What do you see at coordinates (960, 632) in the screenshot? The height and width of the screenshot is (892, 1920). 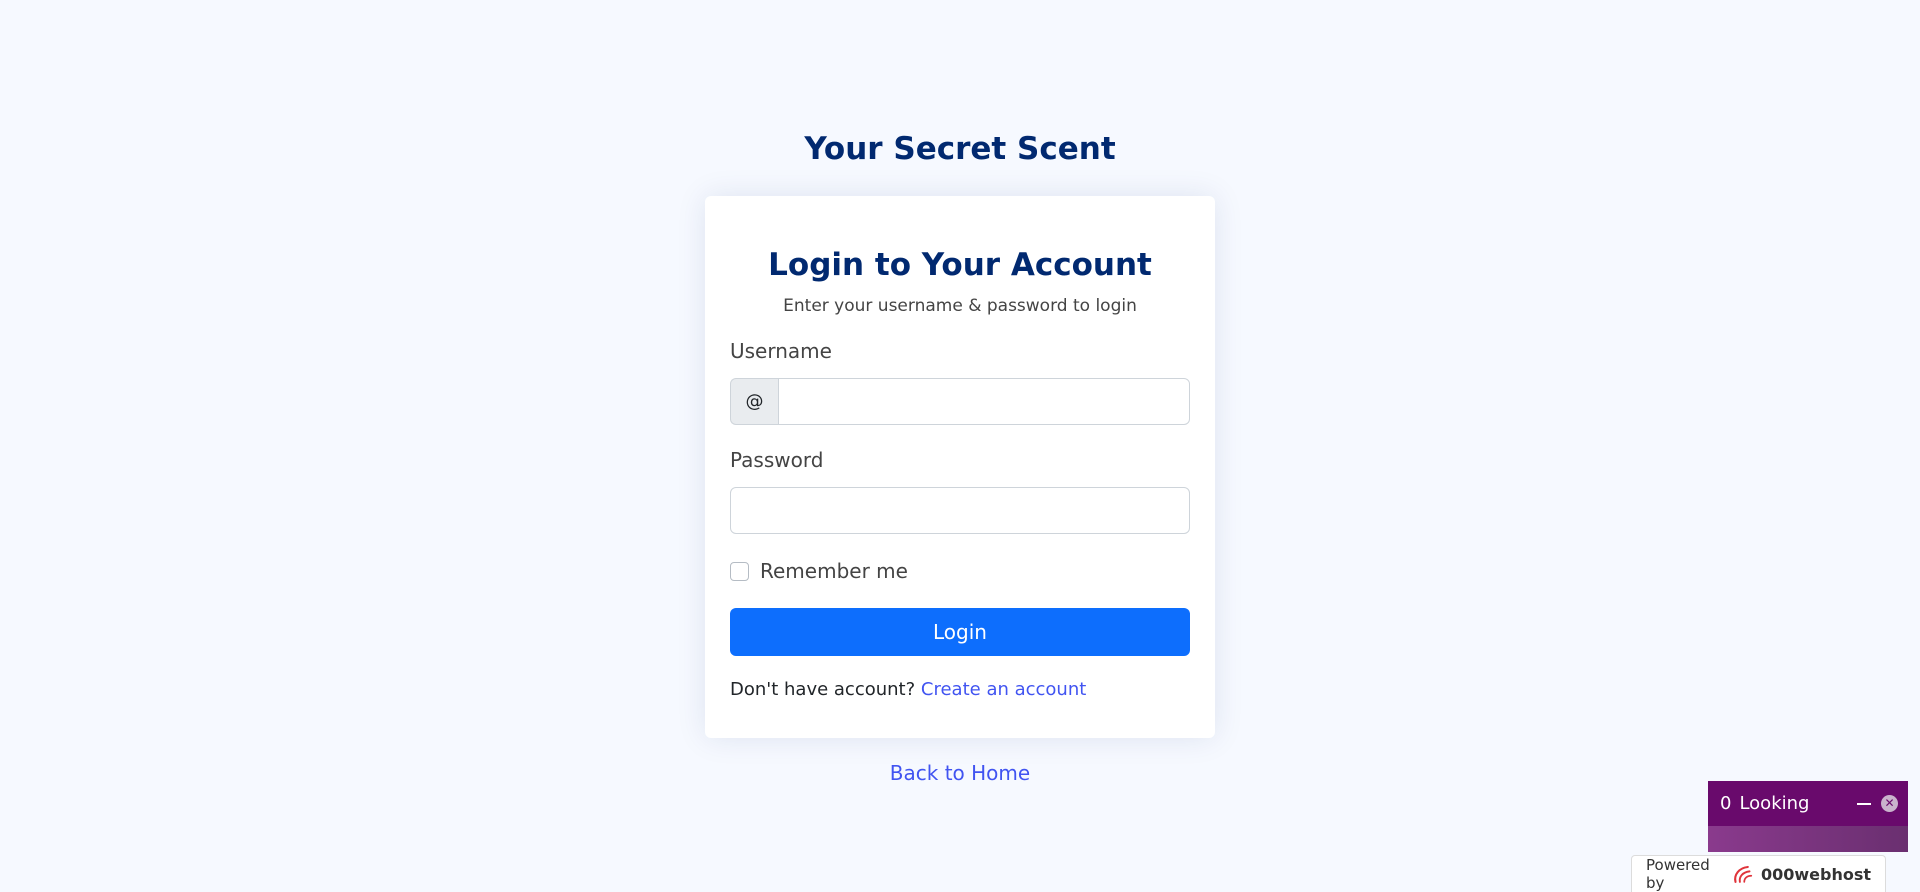 I see `login-button: Login` at bounding box center [960, 632].